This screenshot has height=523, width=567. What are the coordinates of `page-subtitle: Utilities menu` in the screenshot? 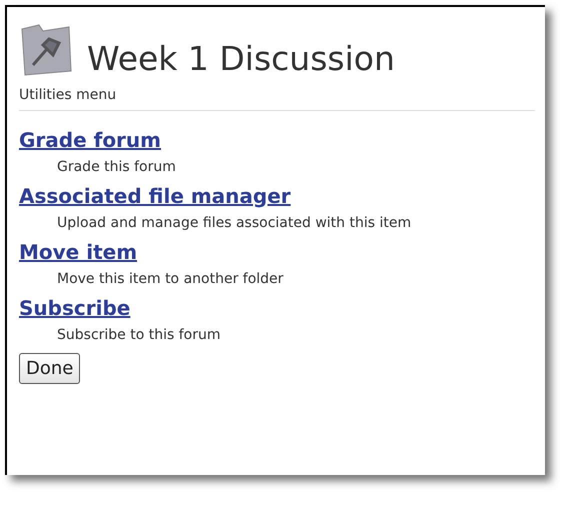 It's located at (277, 98).